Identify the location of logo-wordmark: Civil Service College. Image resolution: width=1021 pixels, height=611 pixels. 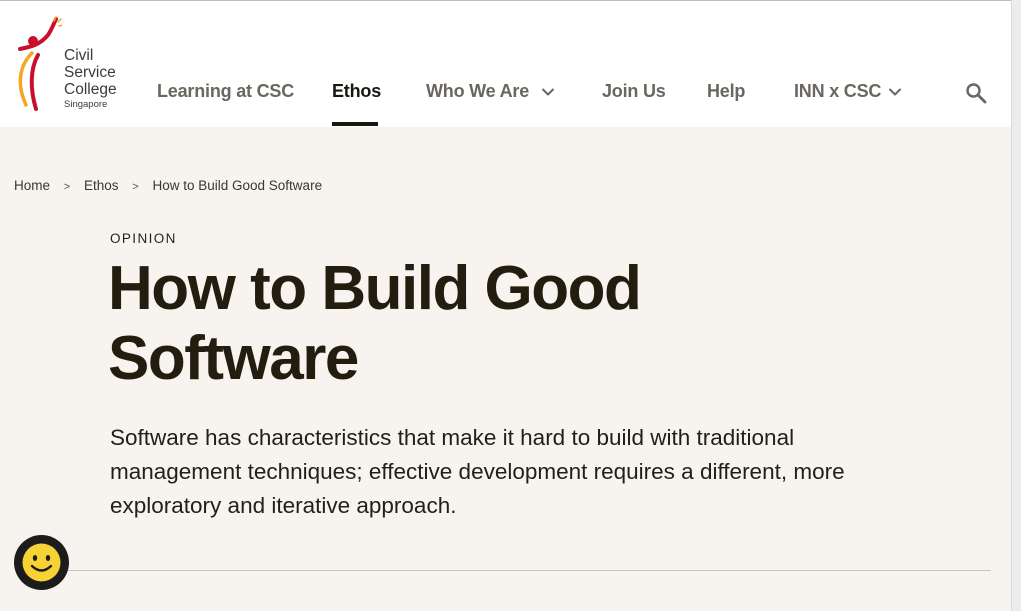
(90, 72).